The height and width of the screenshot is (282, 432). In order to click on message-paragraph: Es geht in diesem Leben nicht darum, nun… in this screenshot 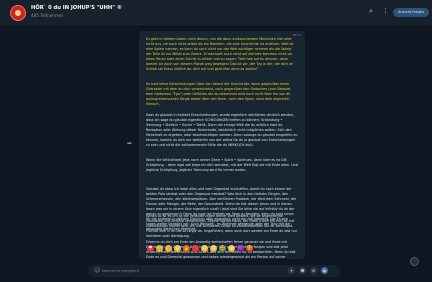, I will do `click(220, 54)`.